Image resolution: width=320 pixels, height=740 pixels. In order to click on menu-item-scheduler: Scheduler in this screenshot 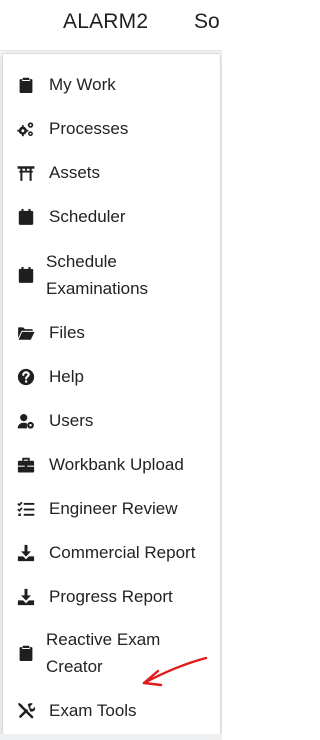, I will do `click(111, 216)`.